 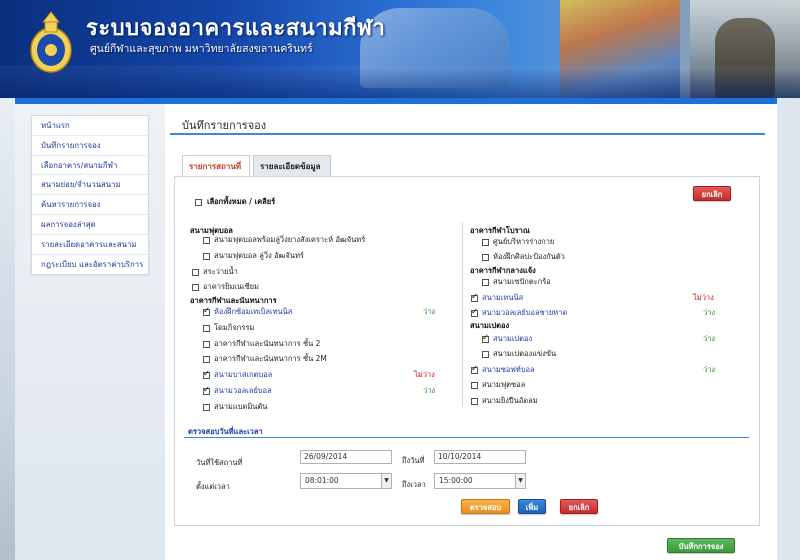 I want to click on checkbox-beach-volleyball, so click(x=474, y=312).